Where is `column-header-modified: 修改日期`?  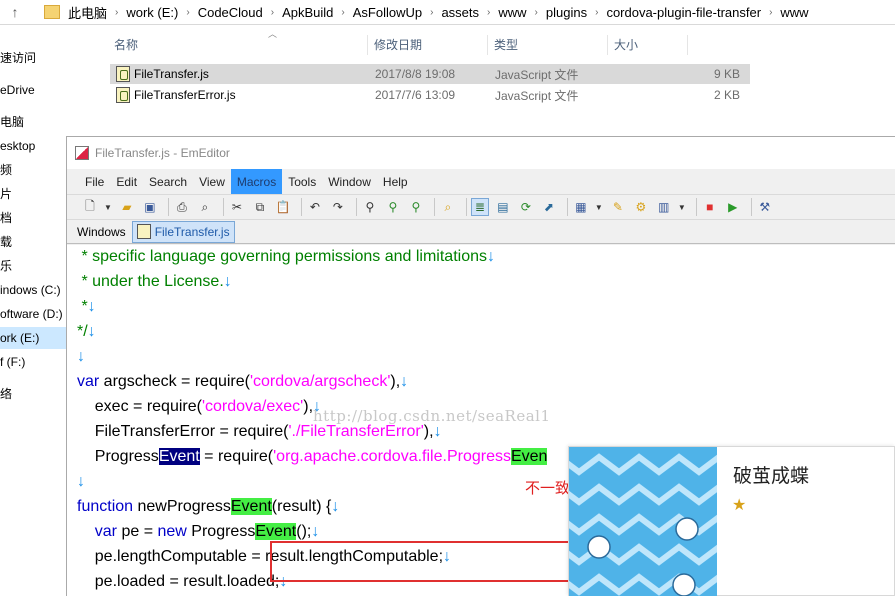 column-header-modified: 修改日期 is located at coordinates (428, 45).